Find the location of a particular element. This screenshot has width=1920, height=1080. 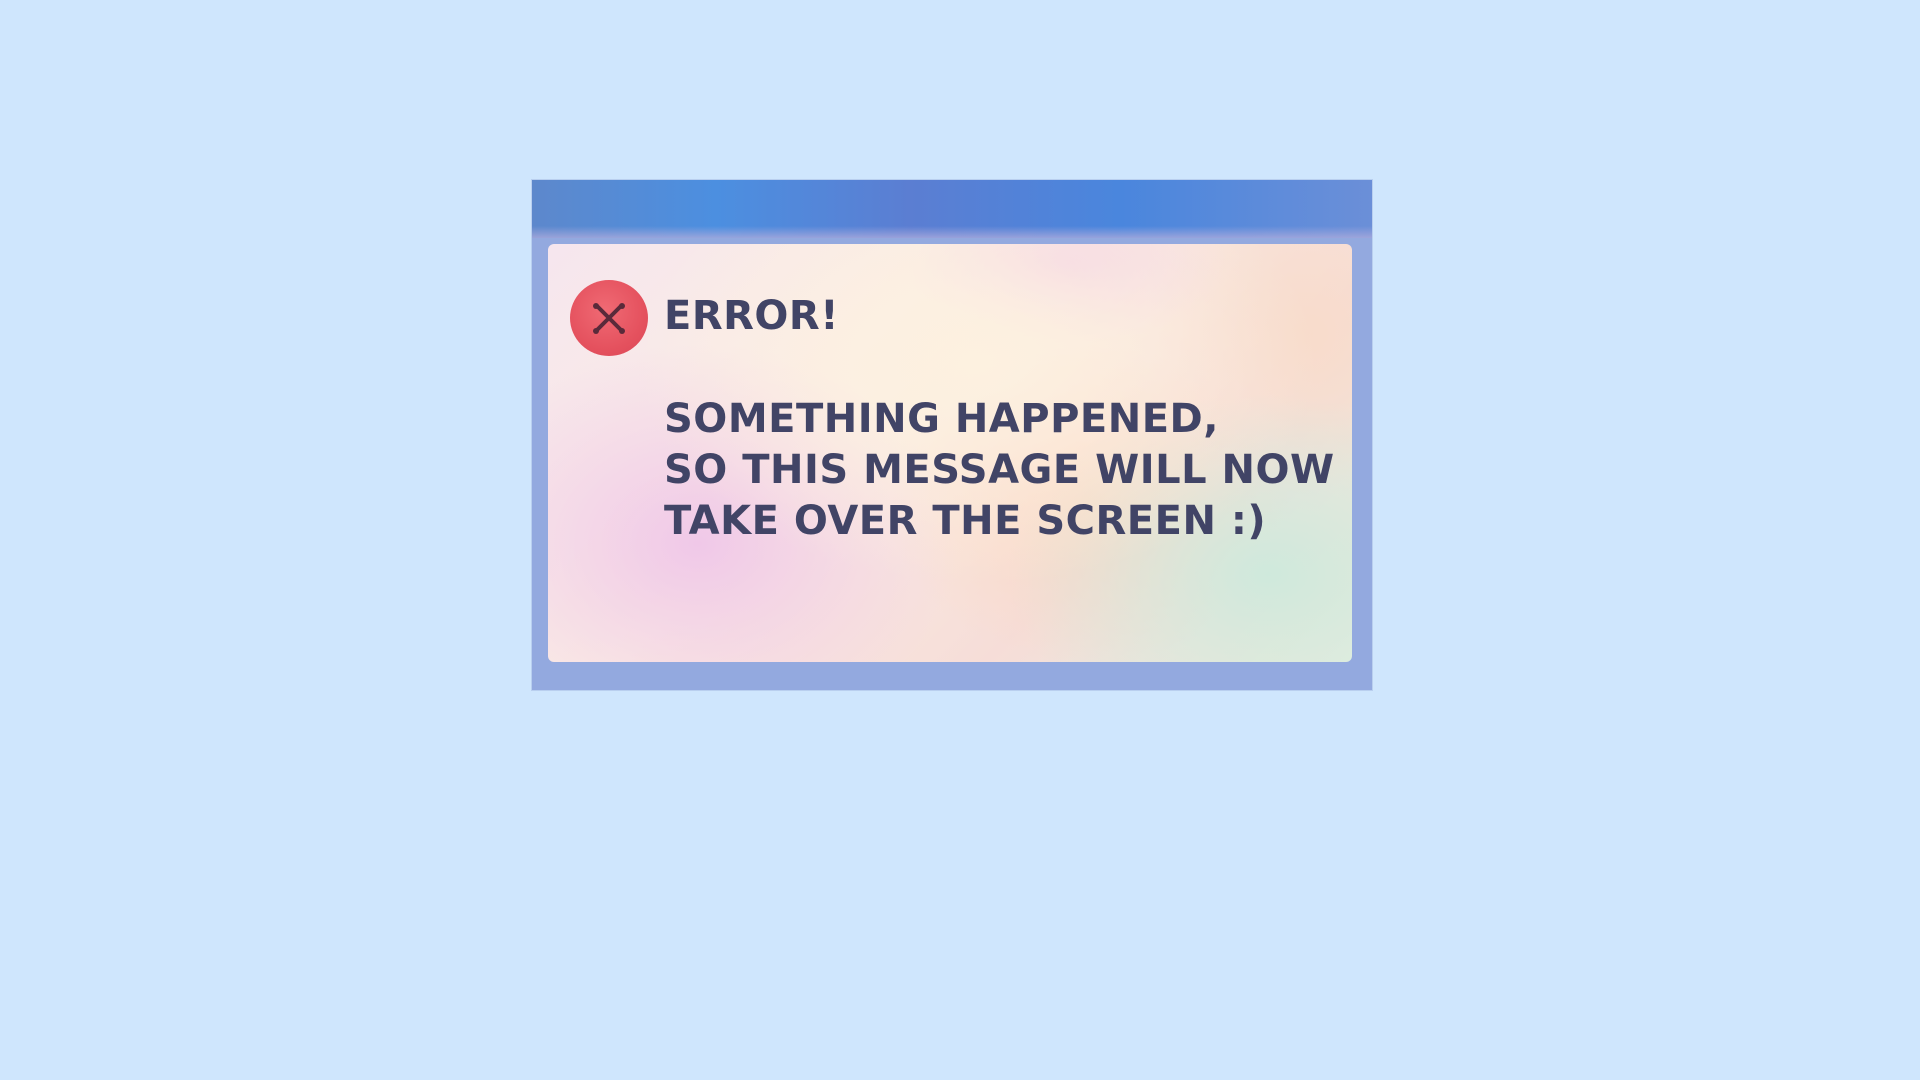

dialog-titlebar is located at coordinates (952, 209).